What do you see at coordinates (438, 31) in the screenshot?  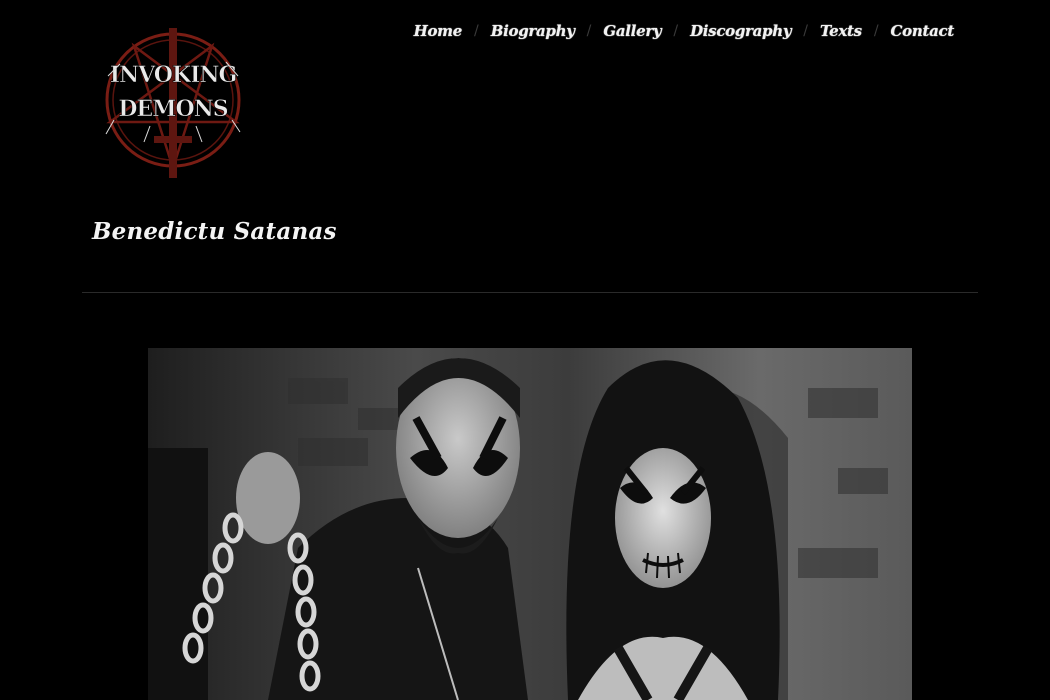 I see `nav-home: Home` at bounding box center [438, 31].